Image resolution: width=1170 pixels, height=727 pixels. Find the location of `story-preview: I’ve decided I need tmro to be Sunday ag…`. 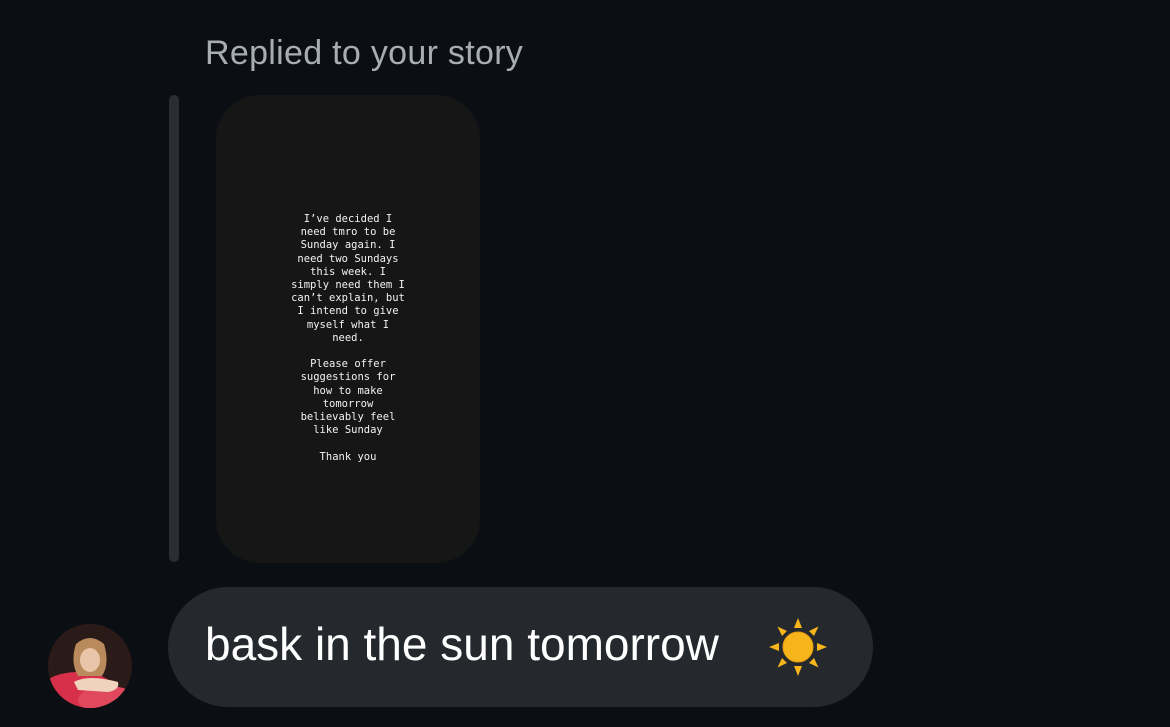

story-preview: I’ve decided I need tmro to be Sunday ag… is located at coordinates (348, 329).